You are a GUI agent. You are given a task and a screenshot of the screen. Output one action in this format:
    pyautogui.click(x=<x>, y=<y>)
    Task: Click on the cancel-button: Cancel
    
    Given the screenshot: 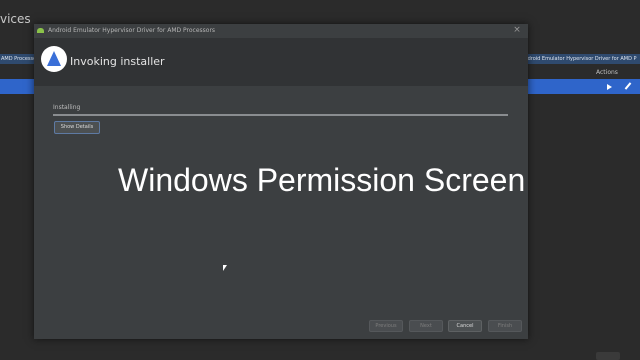 What is the action you would take?
    pyautogui.click(x=465, y=326)
    